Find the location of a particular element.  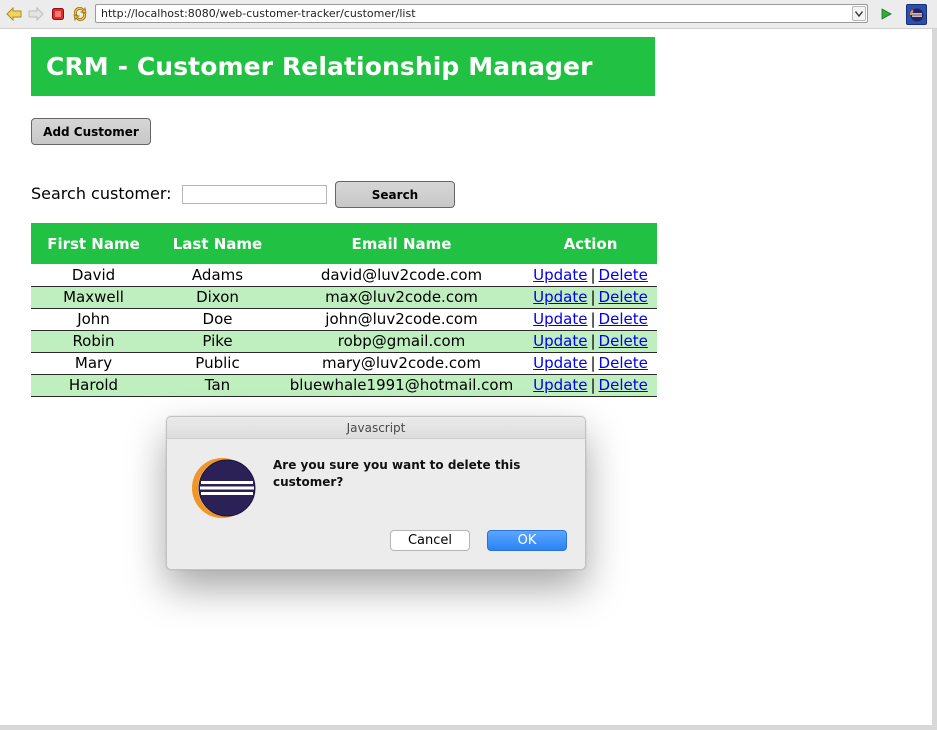

column-header-first-name: First Name is located at coordinates (93, 243).